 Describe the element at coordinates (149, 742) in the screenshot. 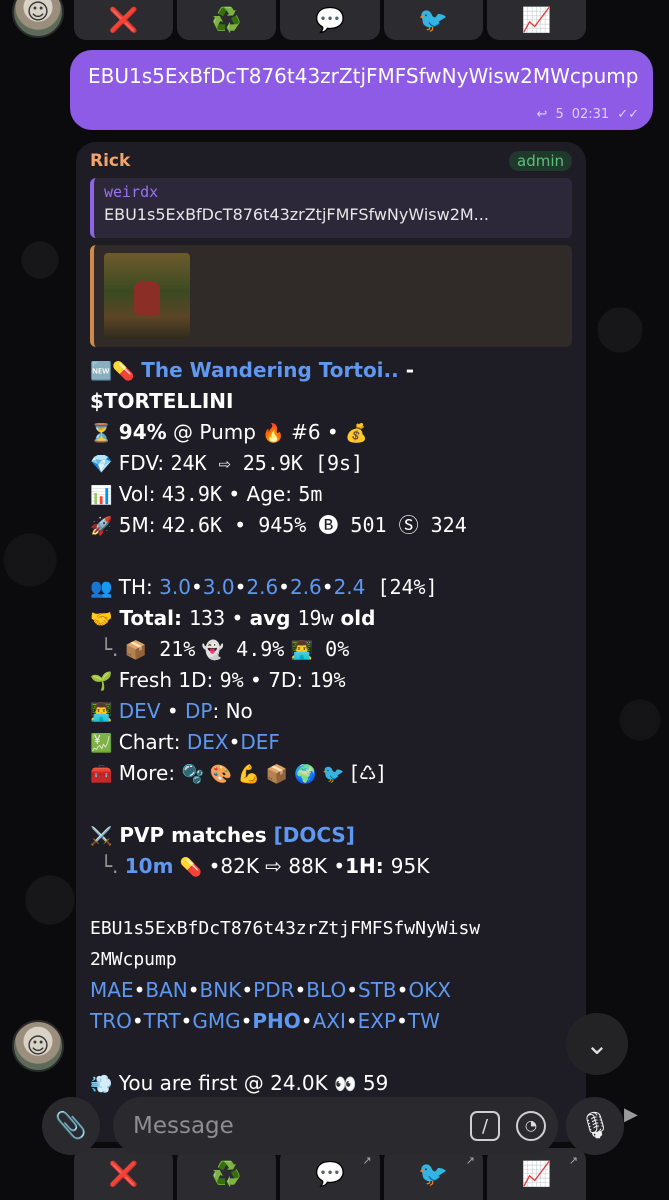

I see `chart-label: Chart:` at that location.